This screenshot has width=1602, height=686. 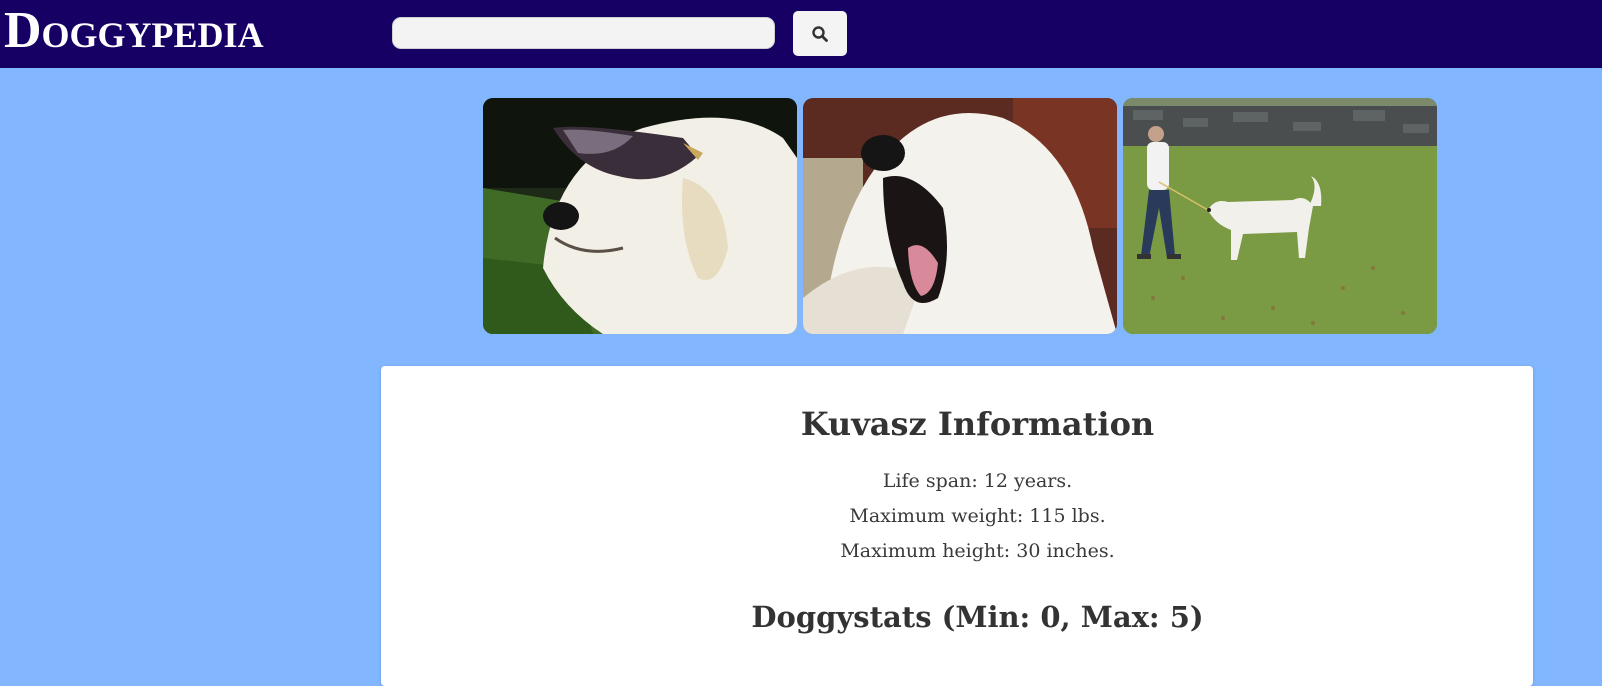 What do you see at coordinates (640, 216) in the screenshot?
I see `dog-photo-sunglasses` at bounding box center [640, 216].